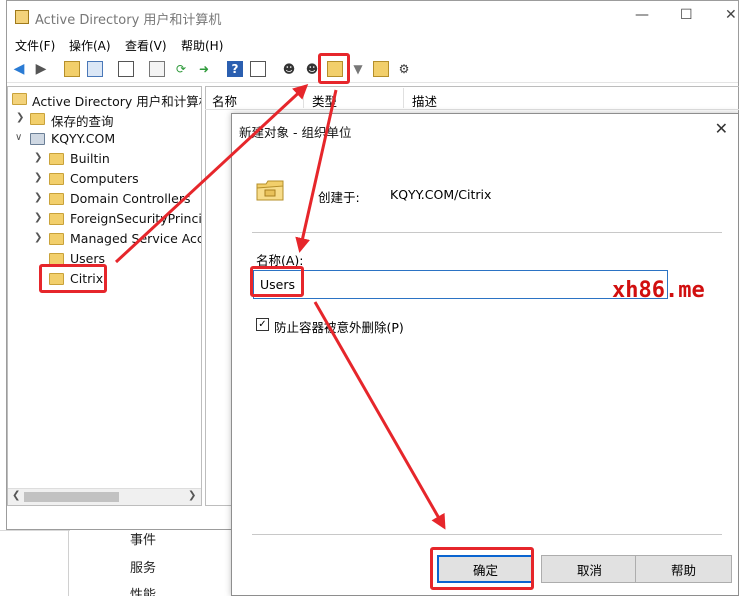 Image resolution: width=739 pixels, height=596 pixels. I want to click on new-user-icon: ☻, so click(289, 69).